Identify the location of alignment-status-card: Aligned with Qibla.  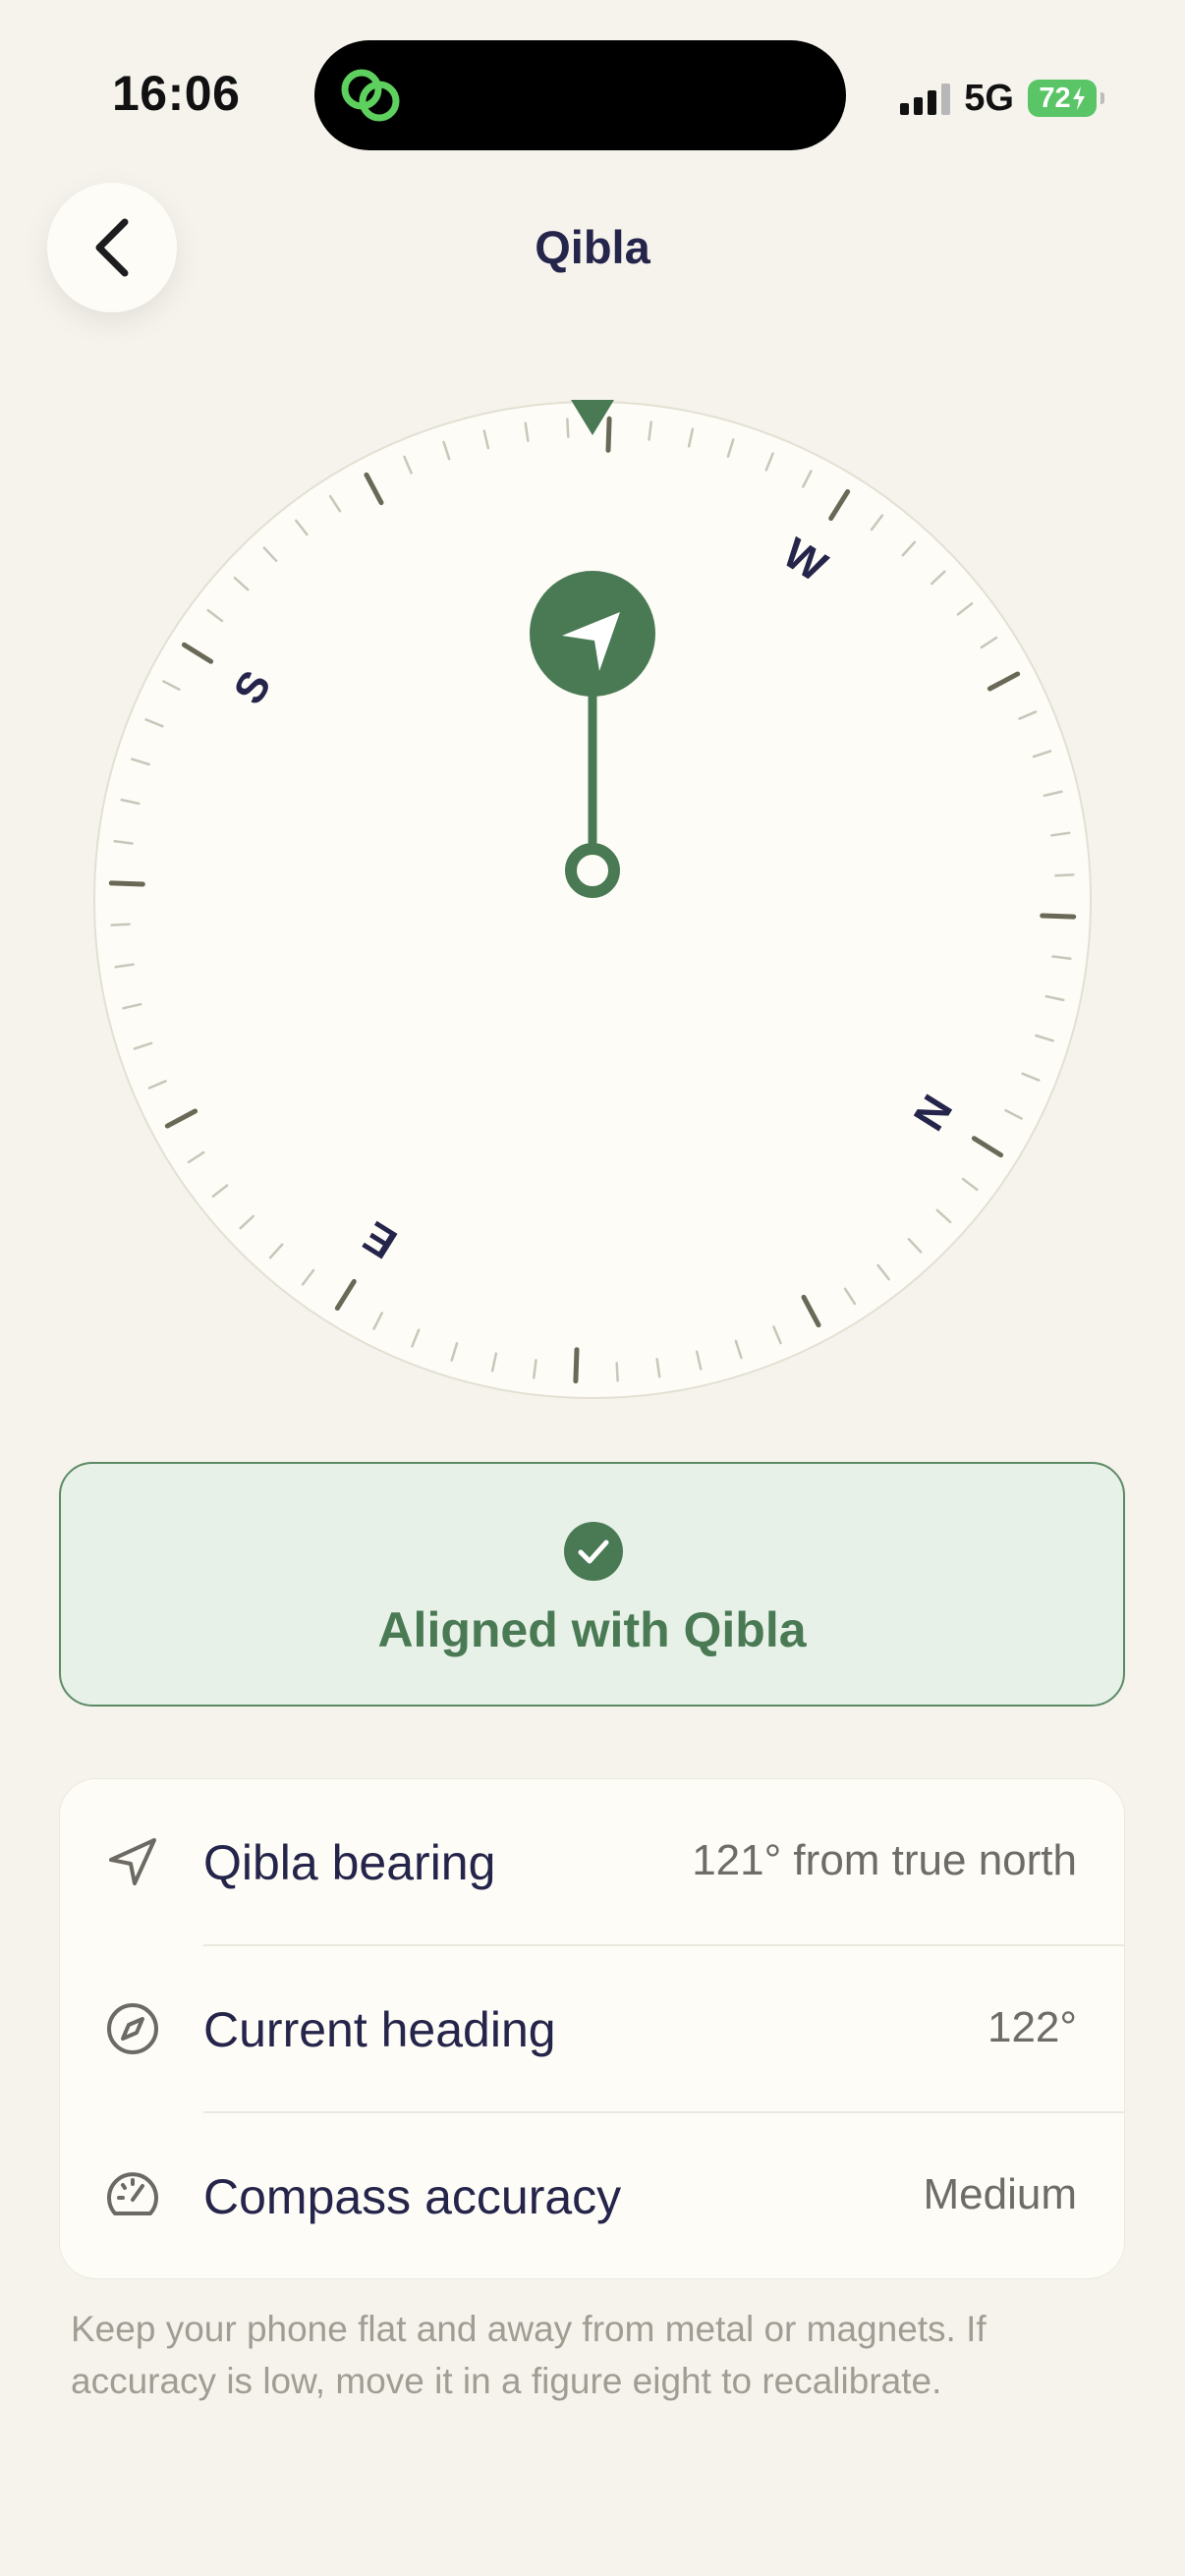
(592, 1584).